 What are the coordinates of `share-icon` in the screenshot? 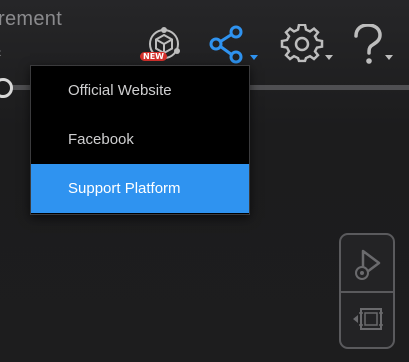 It's located at (233, 44).